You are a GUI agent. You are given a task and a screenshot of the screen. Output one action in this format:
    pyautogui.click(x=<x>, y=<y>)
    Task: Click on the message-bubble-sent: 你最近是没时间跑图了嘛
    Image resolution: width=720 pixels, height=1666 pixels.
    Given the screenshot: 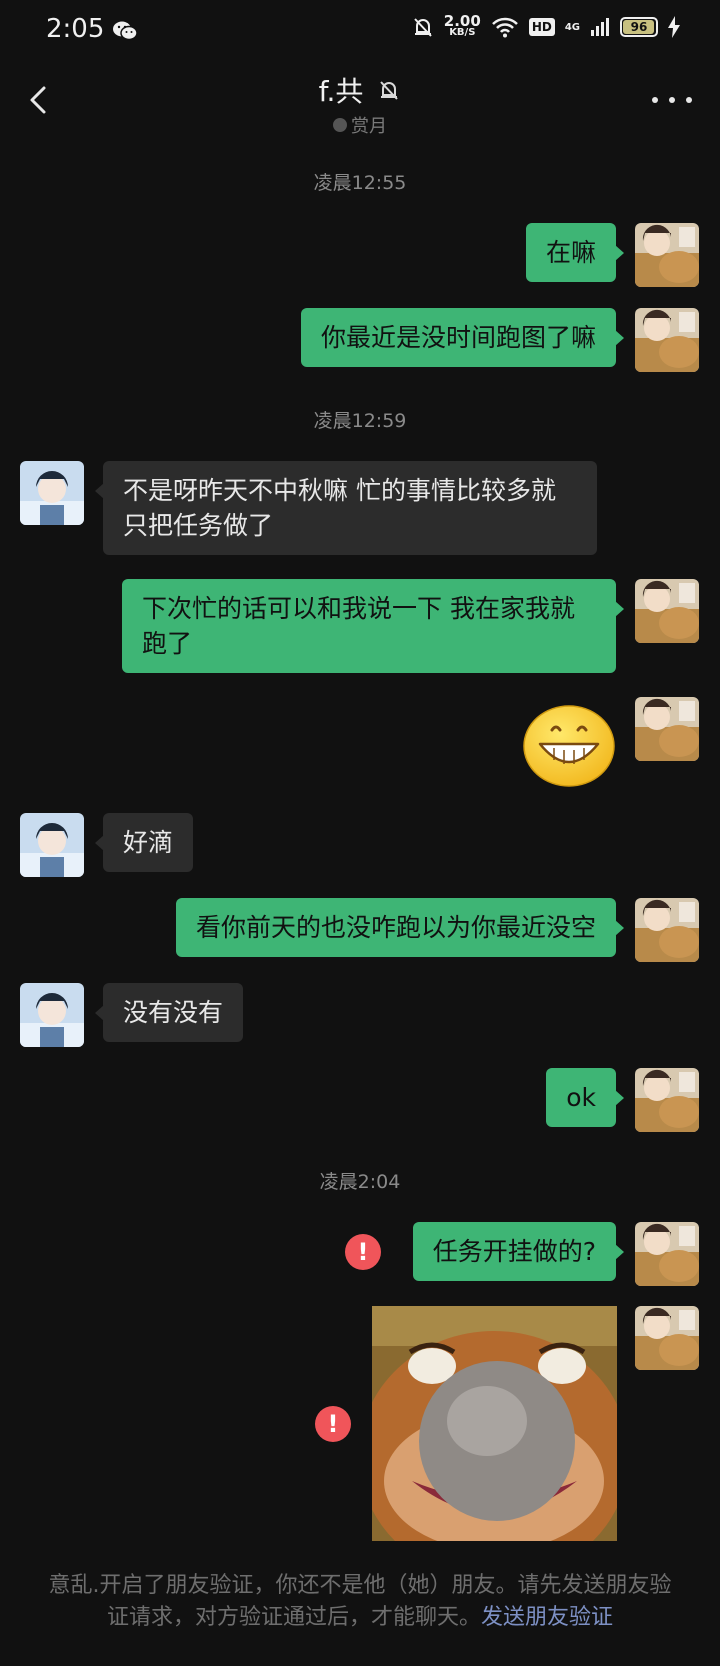 What is the action you would take?
    pyautogui.click(x=462, y=337)
    